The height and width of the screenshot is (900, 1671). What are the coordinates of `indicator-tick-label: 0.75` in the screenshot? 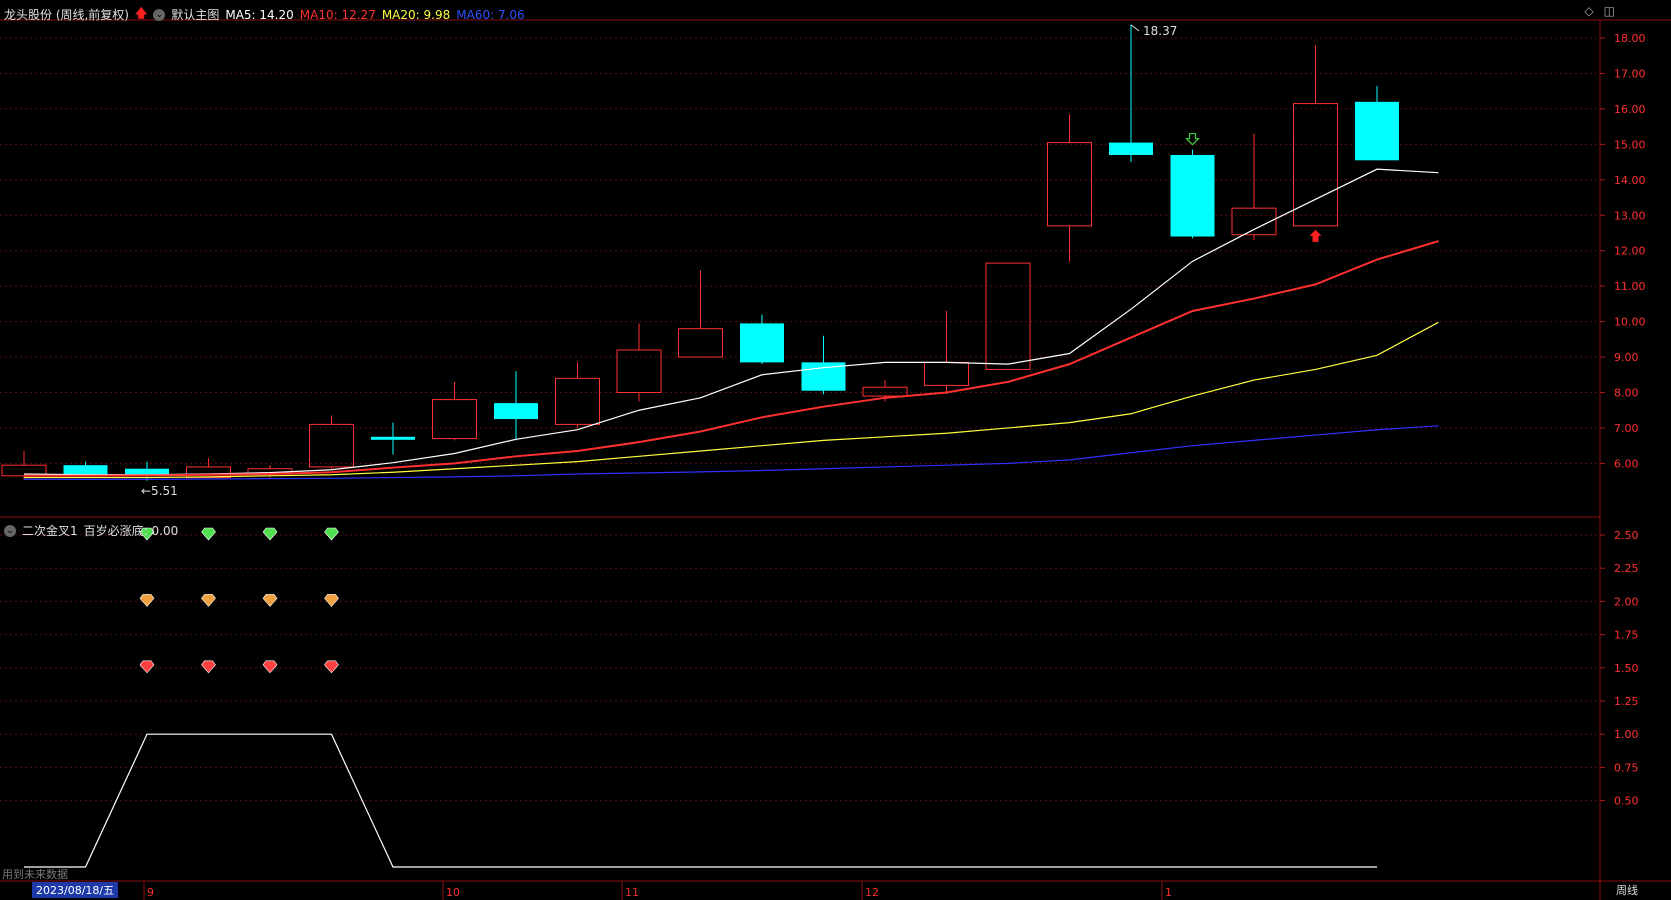 It's located at (1626, 767).